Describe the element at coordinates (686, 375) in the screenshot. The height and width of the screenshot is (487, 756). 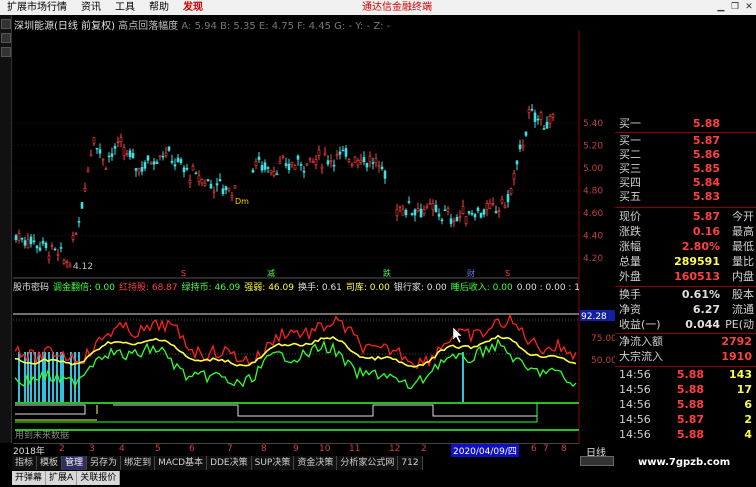
I see `tick-row: 14:56 5.88 143` at that location.